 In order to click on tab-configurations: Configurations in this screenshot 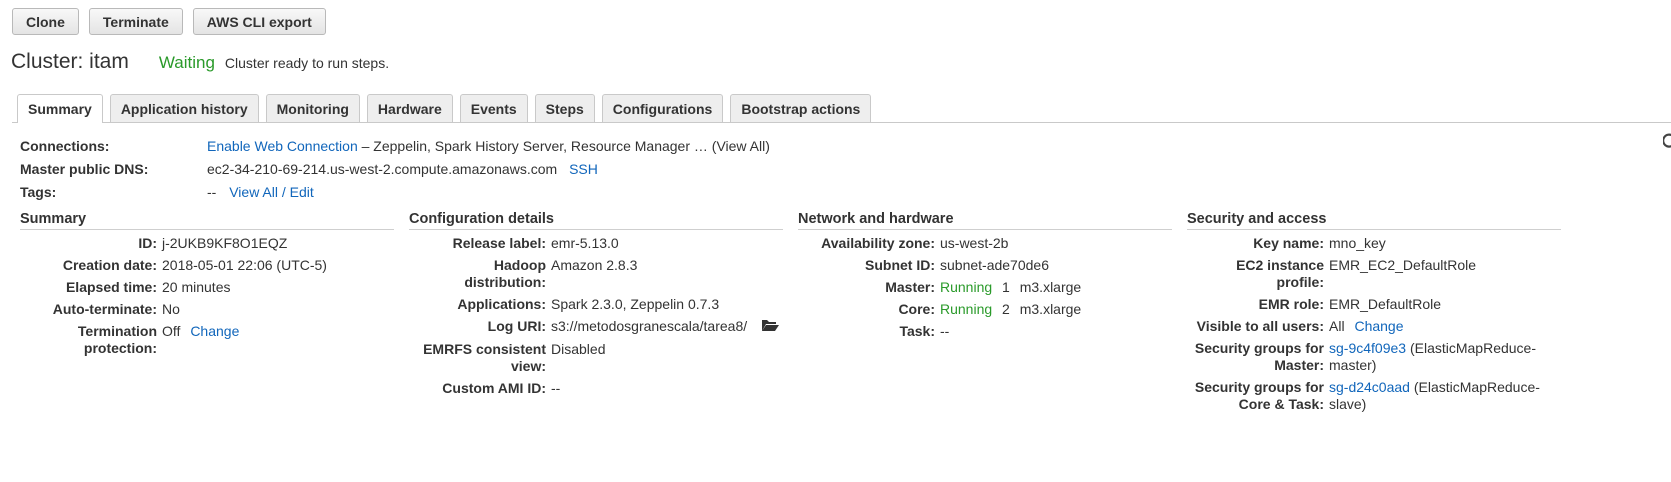, I will do `click(662, 108)`.